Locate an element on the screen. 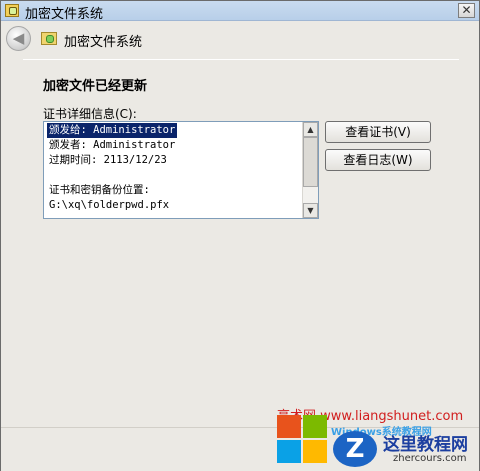  windows-logo-icon is located at coordinates (303, 440).